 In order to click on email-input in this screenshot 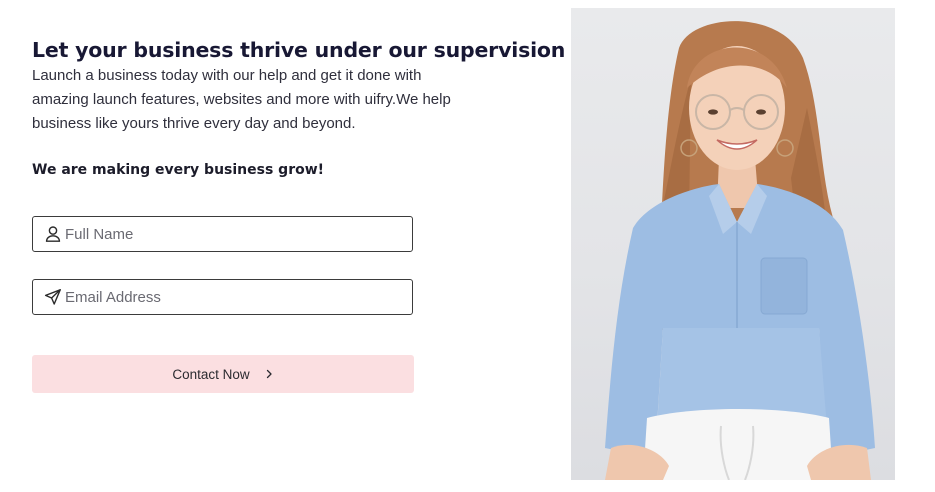, I will do `click(225, 297)`.